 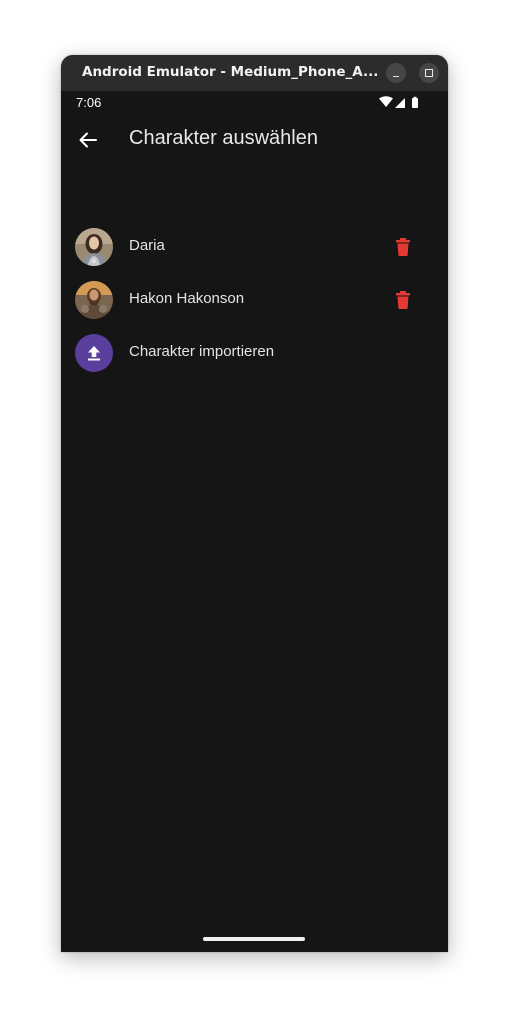 I want to click on battery-icon, so click(x=415, y=103).